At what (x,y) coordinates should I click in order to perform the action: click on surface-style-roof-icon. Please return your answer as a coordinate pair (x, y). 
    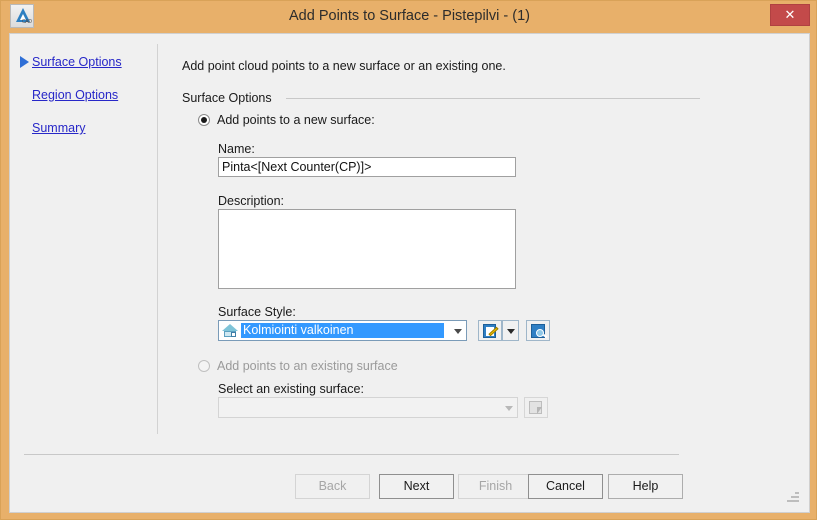
    Looking at the image, I should click on (230, 327).